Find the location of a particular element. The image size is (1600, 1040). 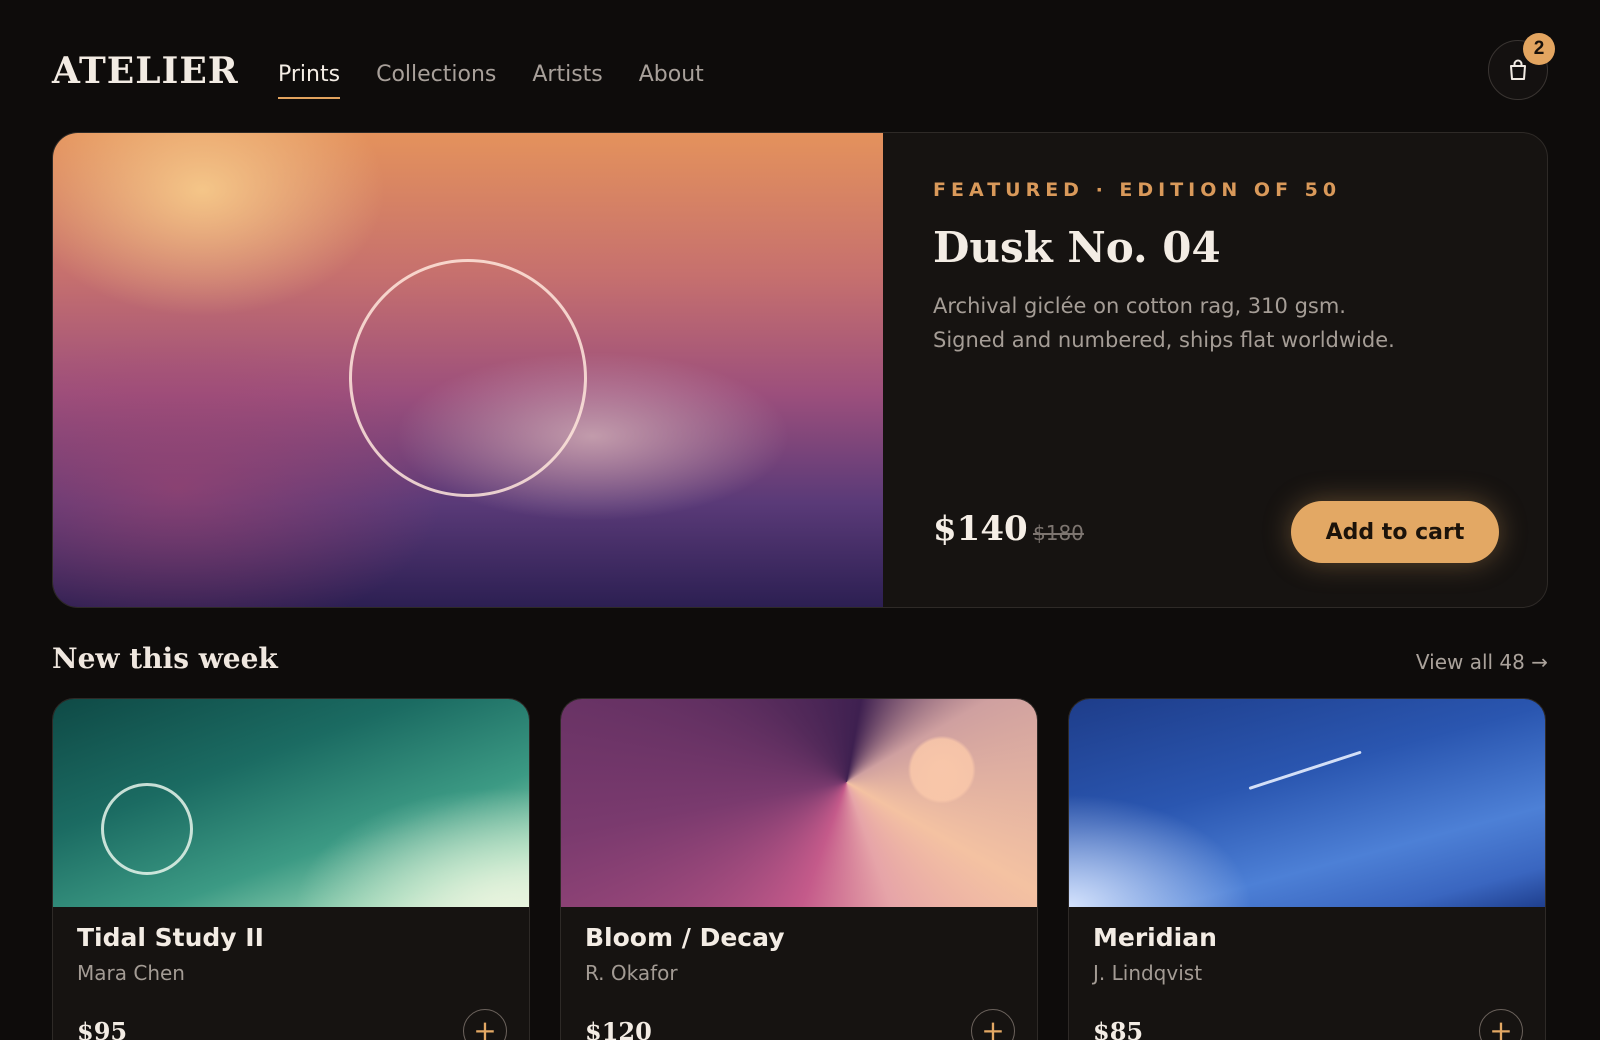

cart-button: 2 is located at coordinates (1521, 66).